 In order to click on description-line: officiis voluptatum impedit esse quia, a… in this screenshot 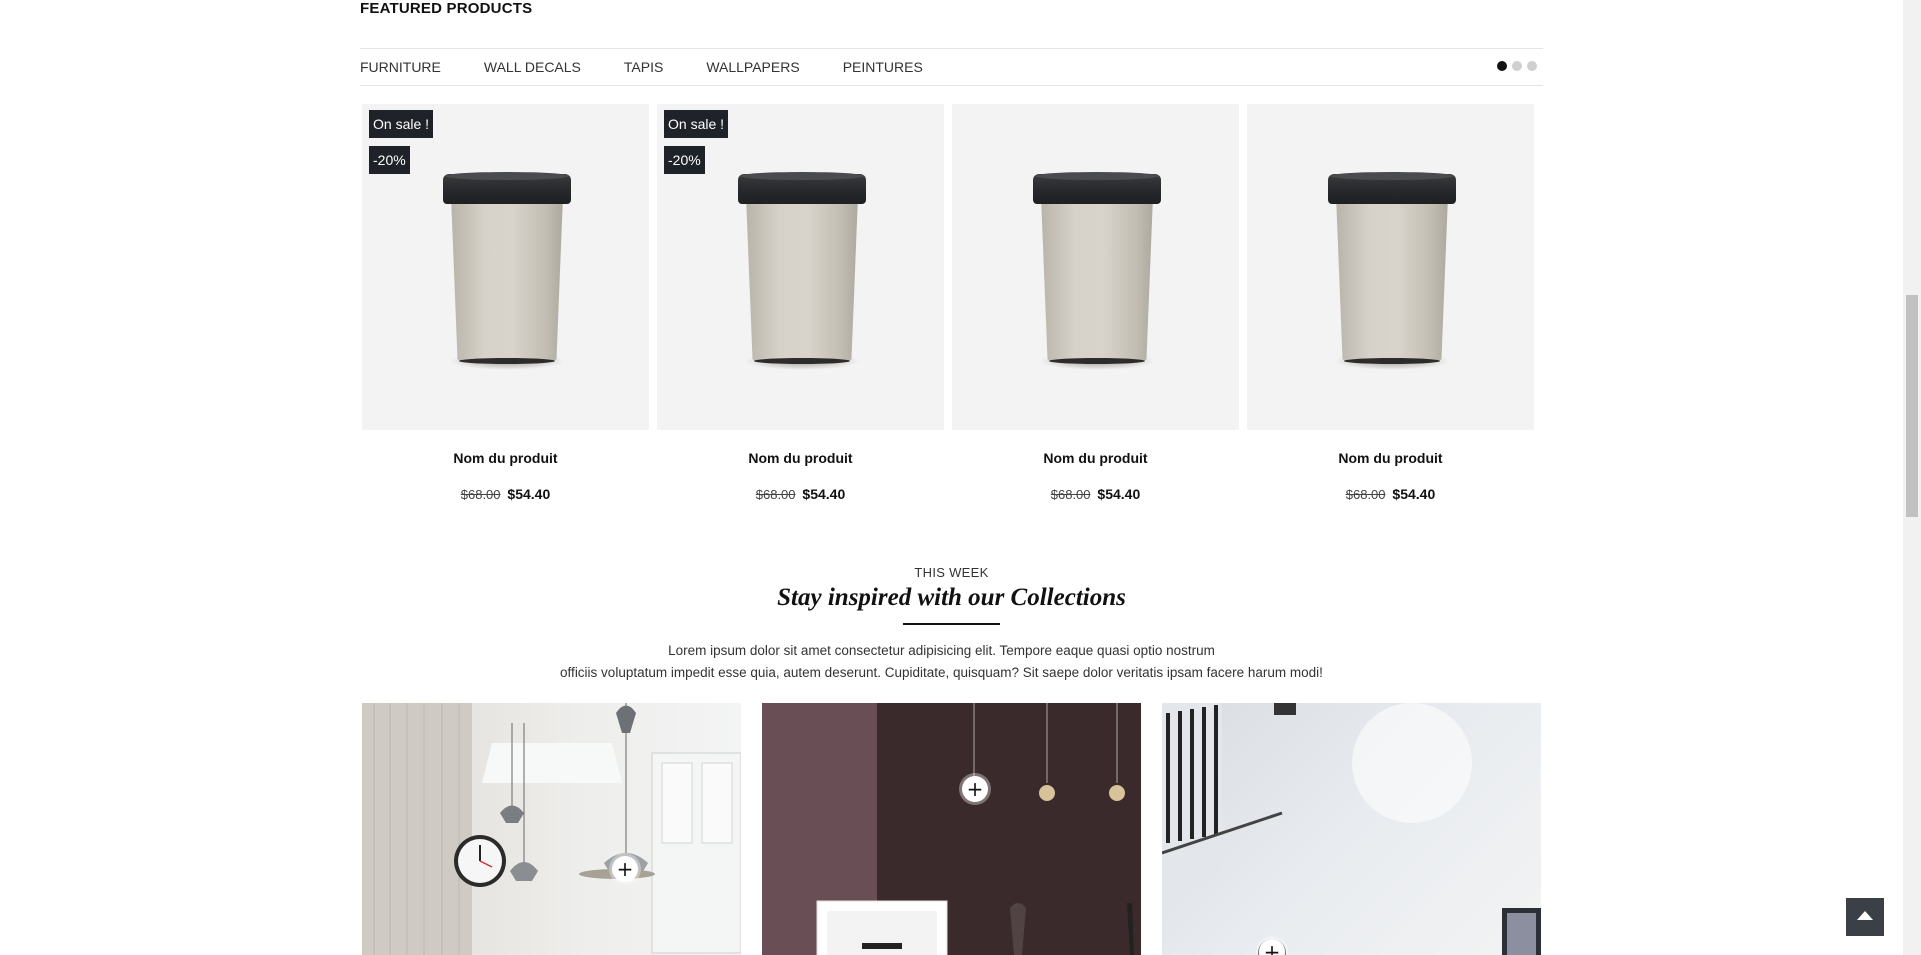, I will do `click(941, 672)`.